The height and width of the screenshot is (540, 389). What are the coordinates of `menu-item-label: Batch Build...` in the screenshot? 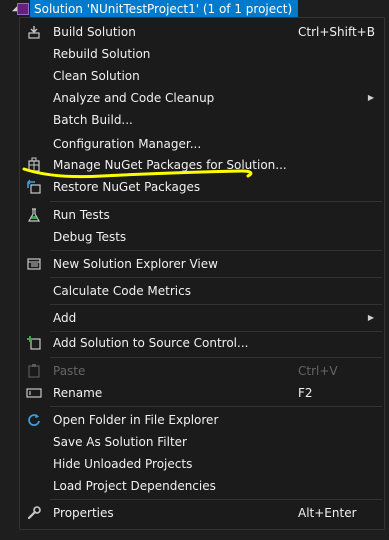 It's located at (93, 120).